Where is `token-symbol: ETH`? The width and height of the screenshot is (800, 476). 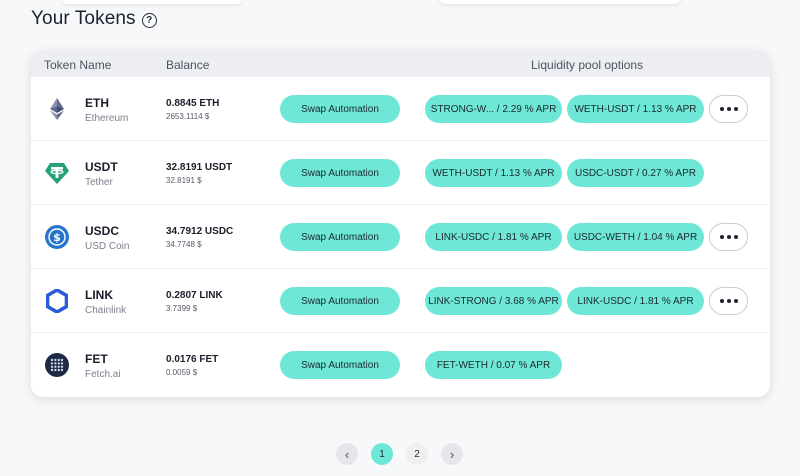
token-symbol: ETH is located at coordinates (97, 103).